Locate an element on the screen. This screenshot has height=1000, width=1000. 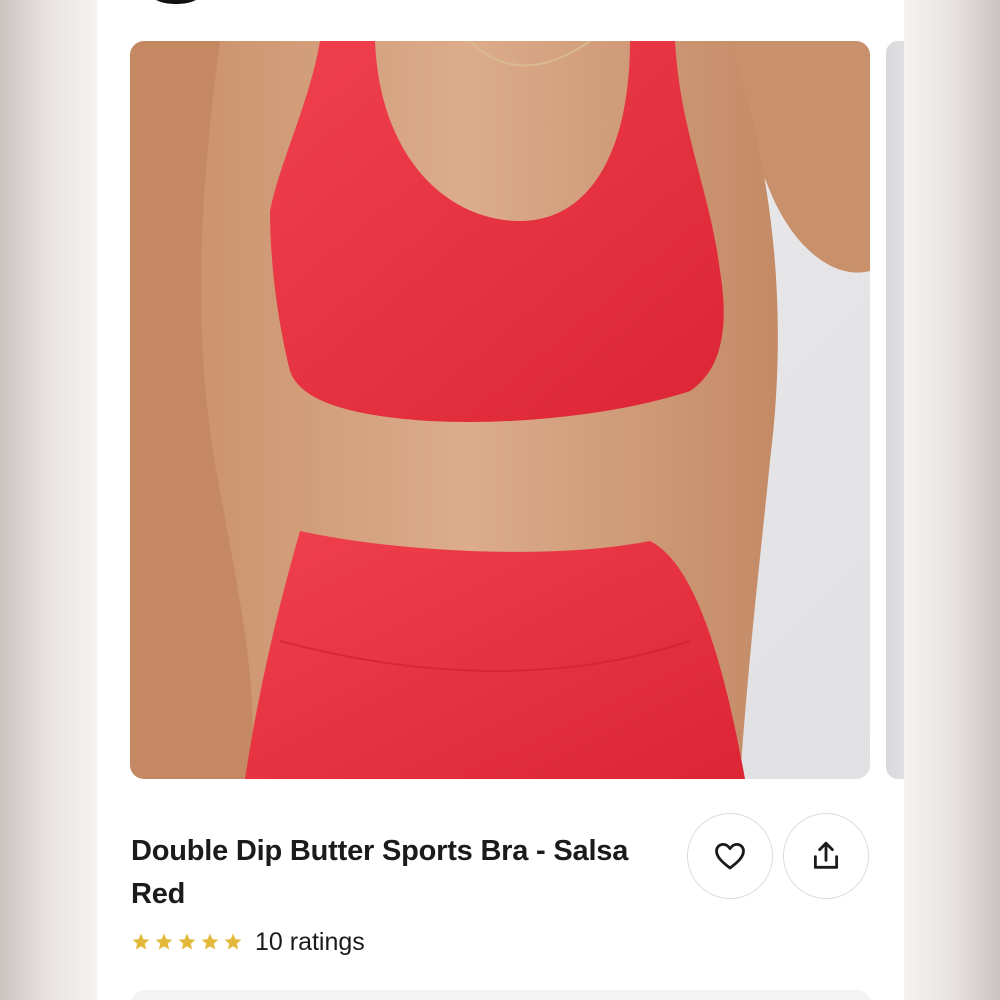
ratings-count: 10 ratings is located at coordinates (310, 942).